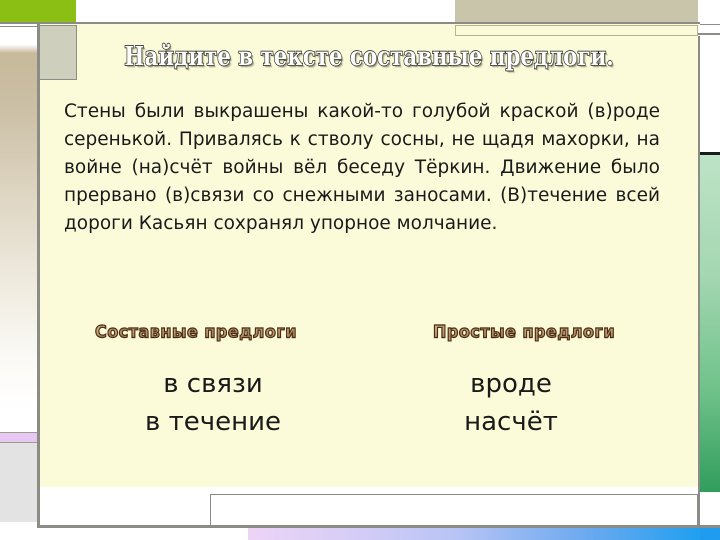 Image resolution: width=720 pixels, height=540 pixels. I want to click on bottom-left-white-block, so click(18, 531).